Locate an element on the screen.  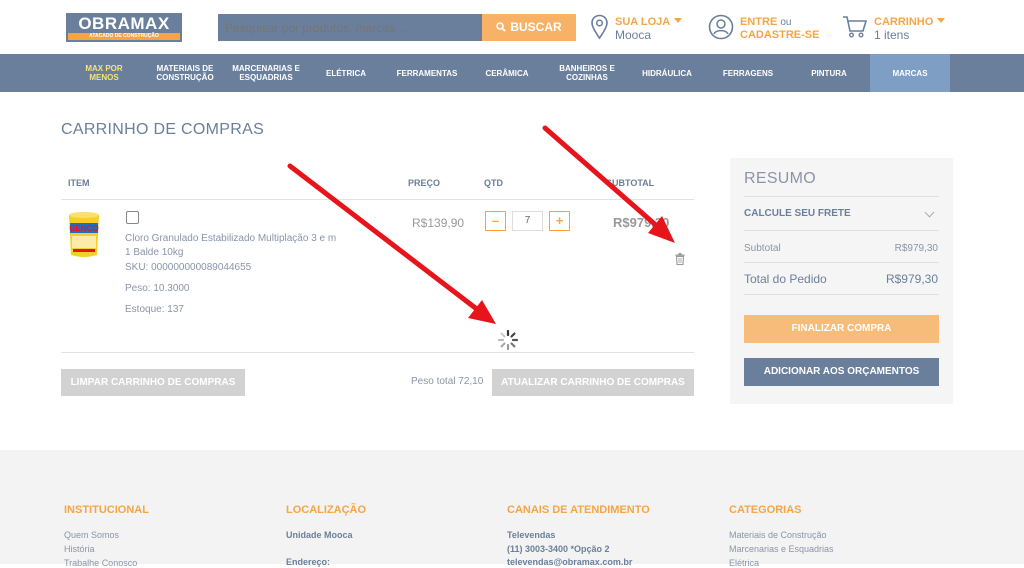
footer-link: Materiais de Construção is located at coordinates (778, 535).